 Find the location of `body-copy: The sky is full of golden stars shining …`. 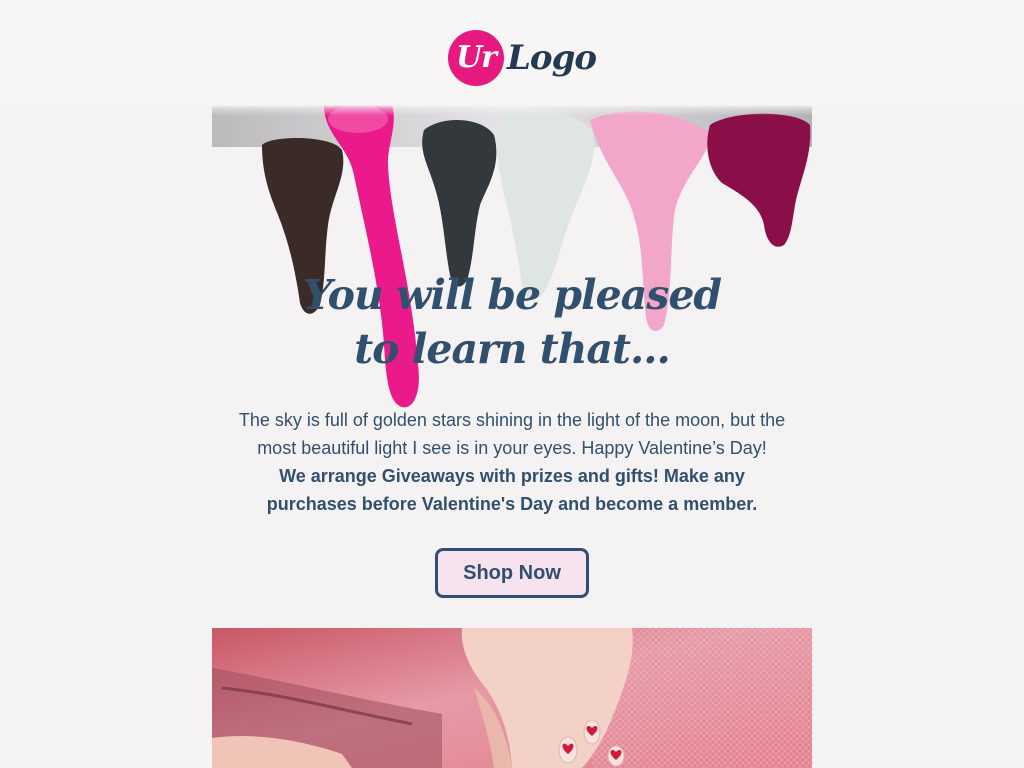

body-copy: The sky is full of golden stars shining … is located at coordinates (512, 462).